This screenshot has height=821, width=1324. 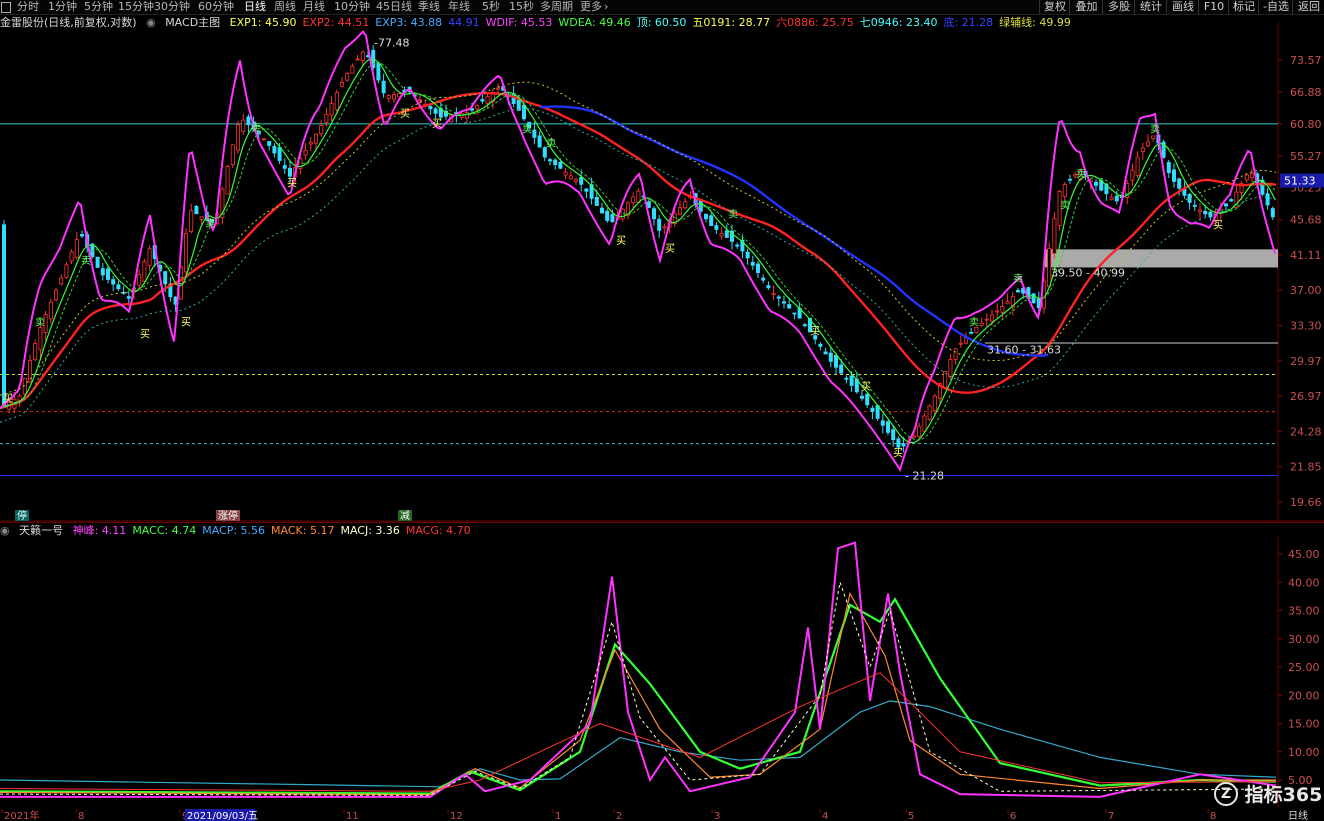 What do you see at coordinates (1298, 815) in the screenshot?
I see `period-label: 日线` at bounding box center [1298, 815].